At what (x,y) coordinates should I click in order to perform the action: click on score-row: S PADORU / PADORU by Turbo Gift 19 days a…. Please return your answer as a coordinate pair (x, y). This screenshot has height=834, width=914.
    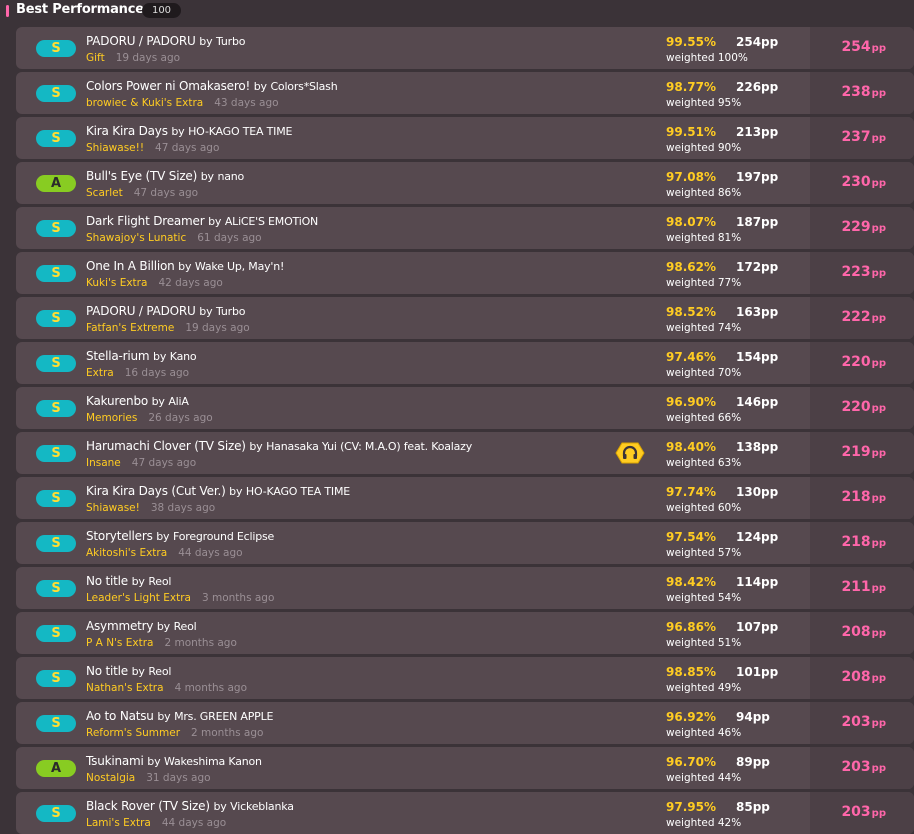
    Looking at the image, I should click on (465, 48).